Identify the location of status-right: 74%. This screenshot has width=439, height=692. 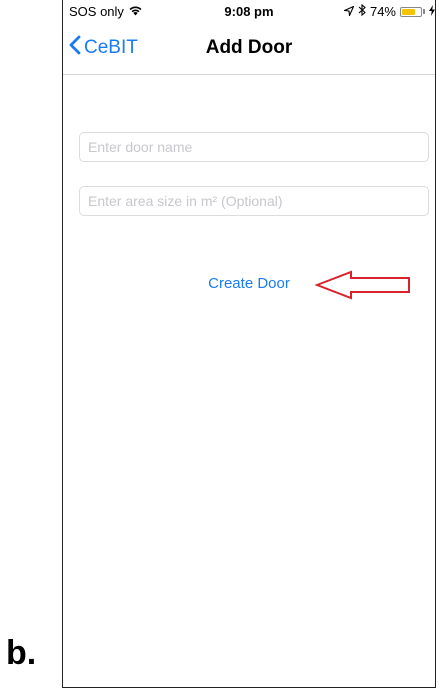
(388, 11).